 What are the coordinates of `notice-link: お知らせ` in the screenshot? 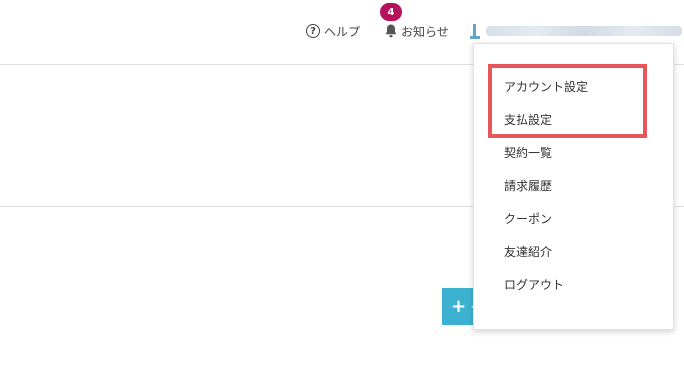 It's located at (416, 31).